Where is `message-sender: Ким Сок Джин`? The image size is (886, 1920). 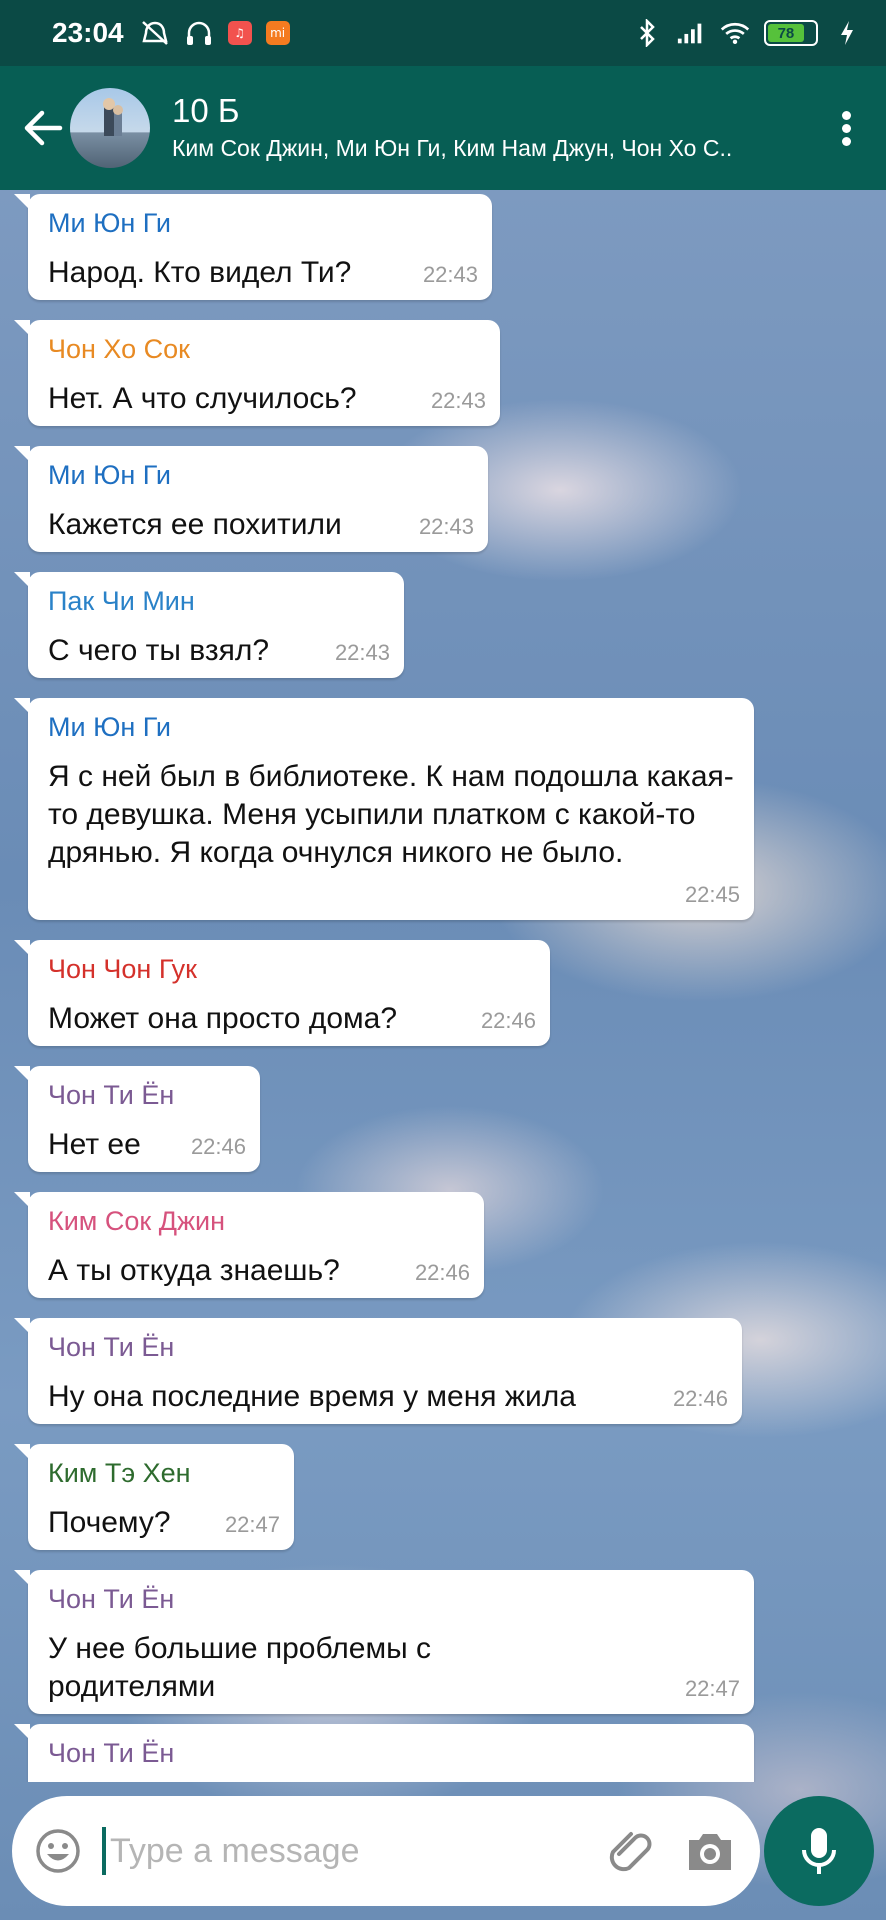
message-sender: Ким Сок Джин is located at coordinates (137, 1221).